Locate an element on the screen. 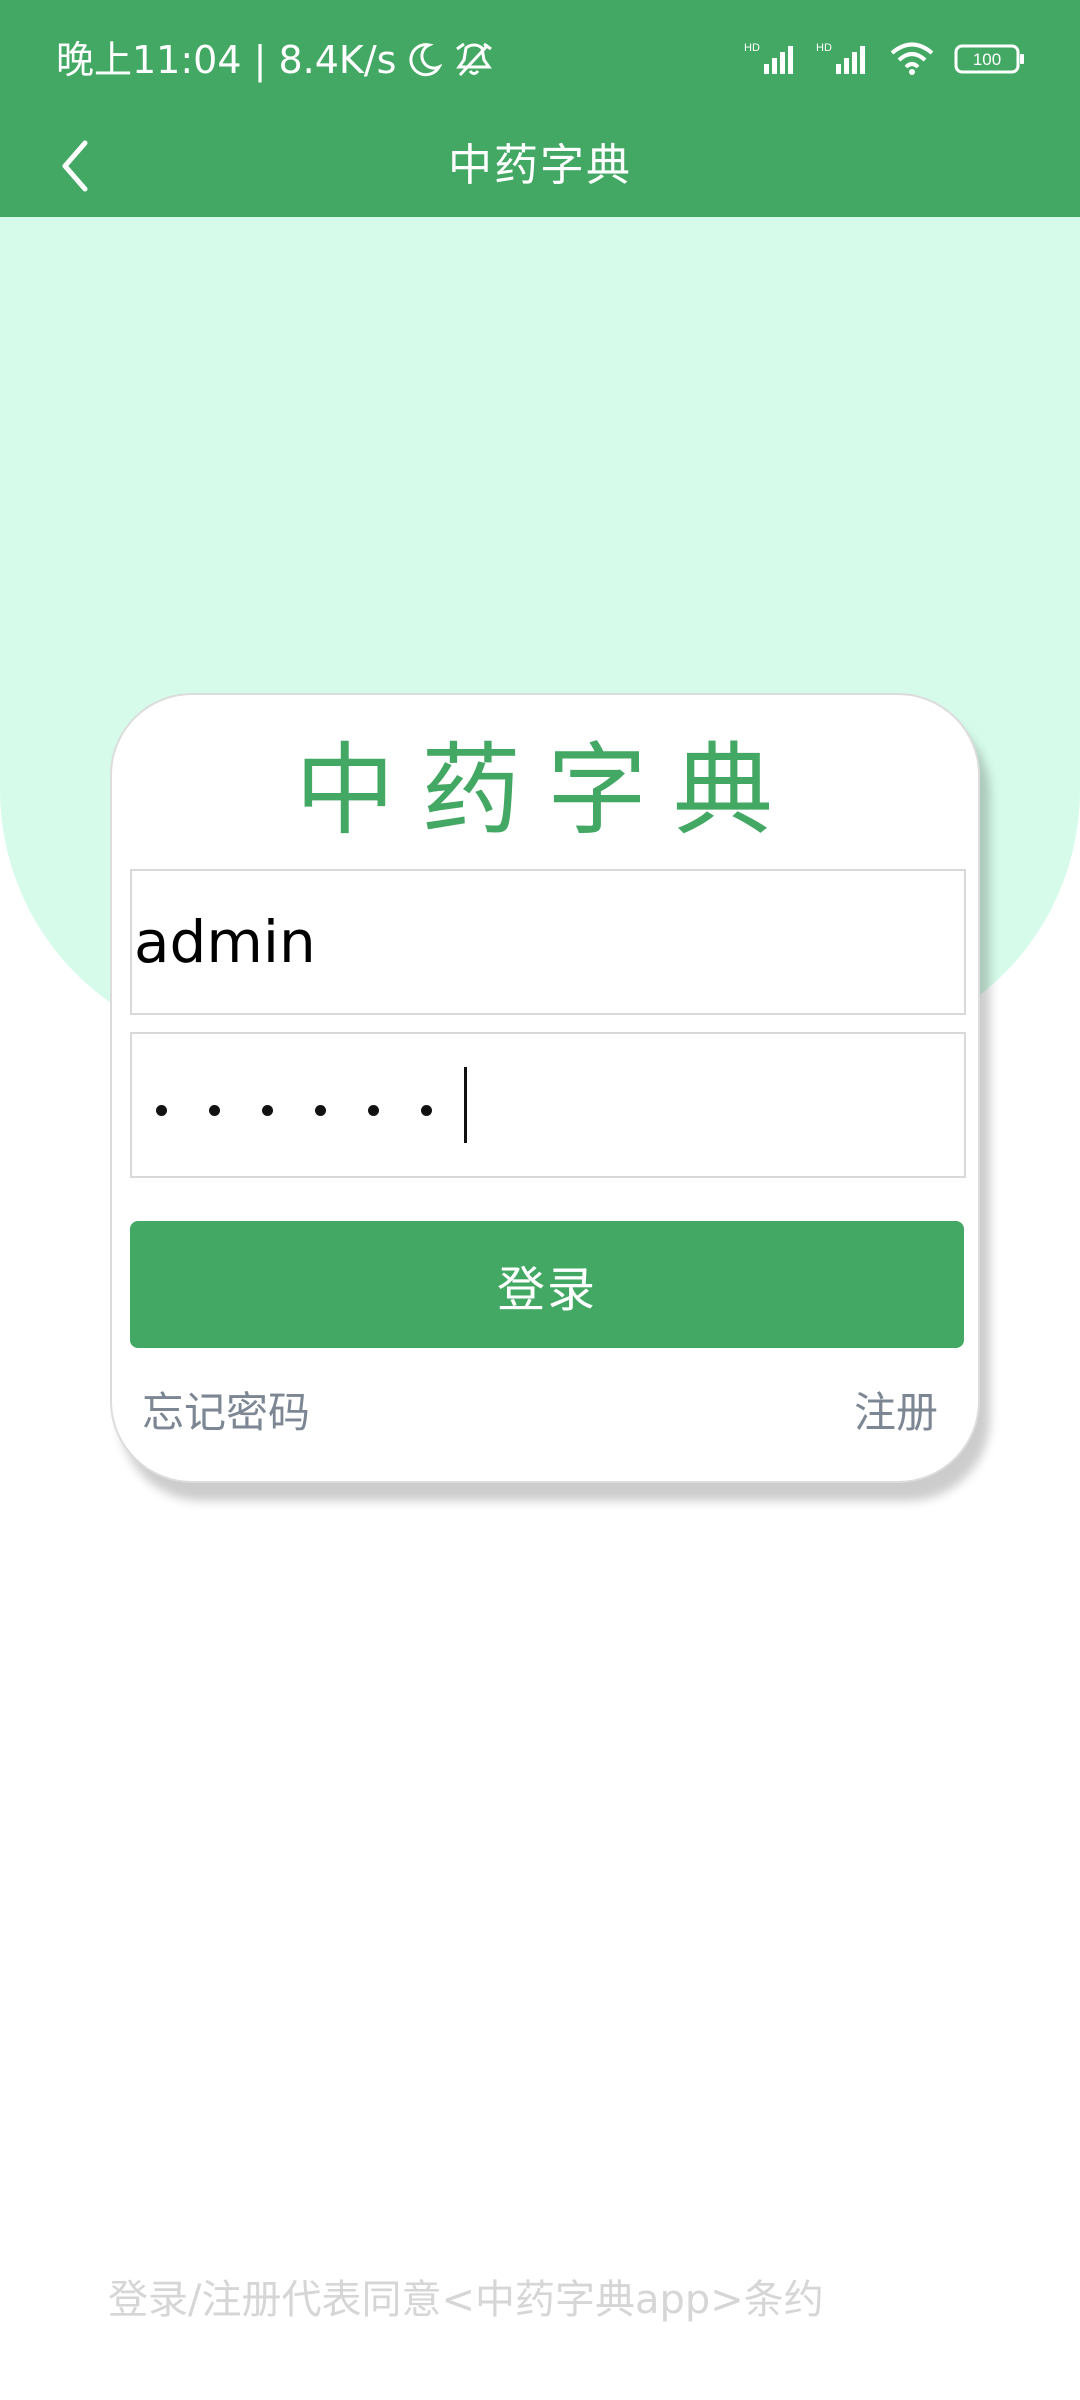  wifi-icon is located at coordinates (912, 59).